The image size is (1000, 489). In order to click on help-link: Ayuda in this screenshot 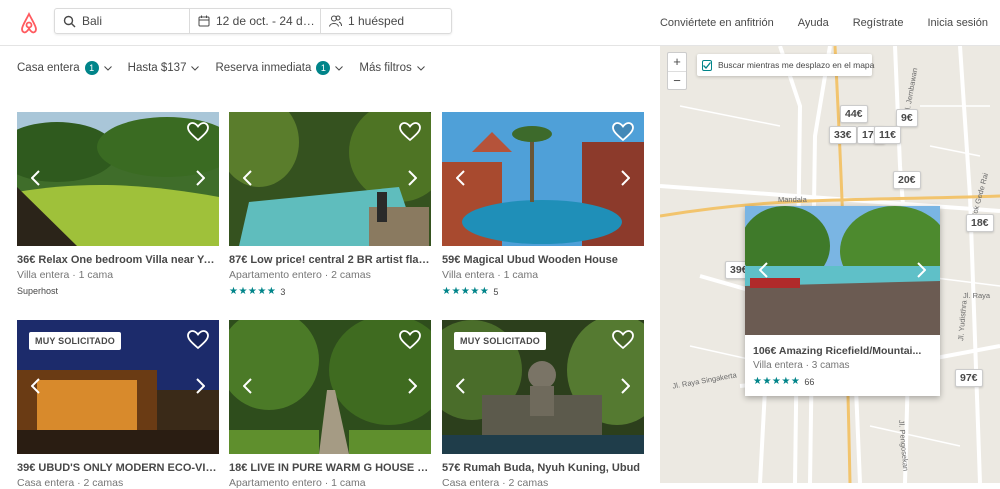, I will do `click(813, 23)`.